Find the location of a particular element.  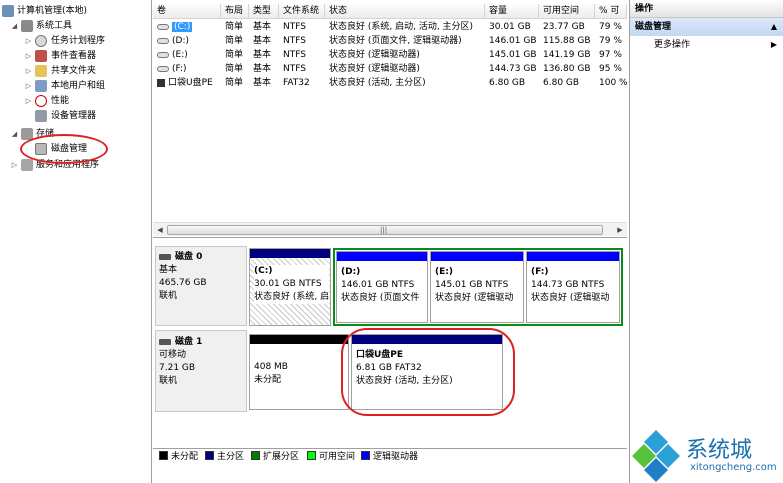

scroll-right-icon: ▶ is located at coordinates (620, 230).